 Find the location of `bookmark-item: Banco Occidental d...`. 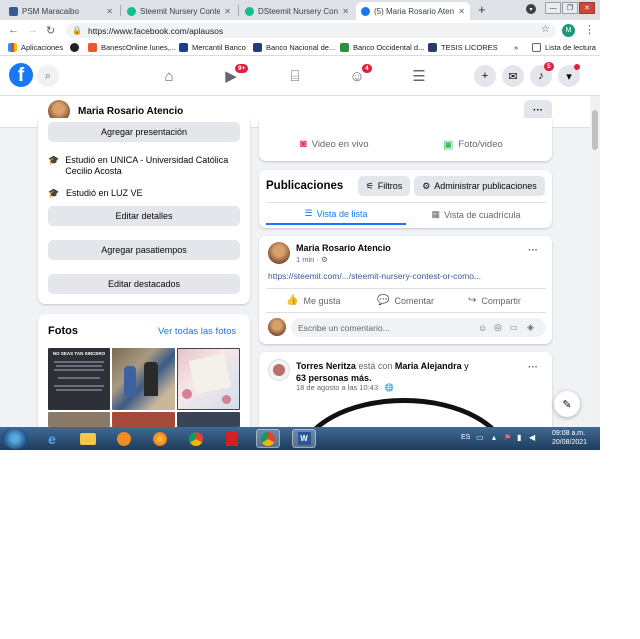

bookmark-item: Banco Occidental d... is located at coordinates (382, 47).